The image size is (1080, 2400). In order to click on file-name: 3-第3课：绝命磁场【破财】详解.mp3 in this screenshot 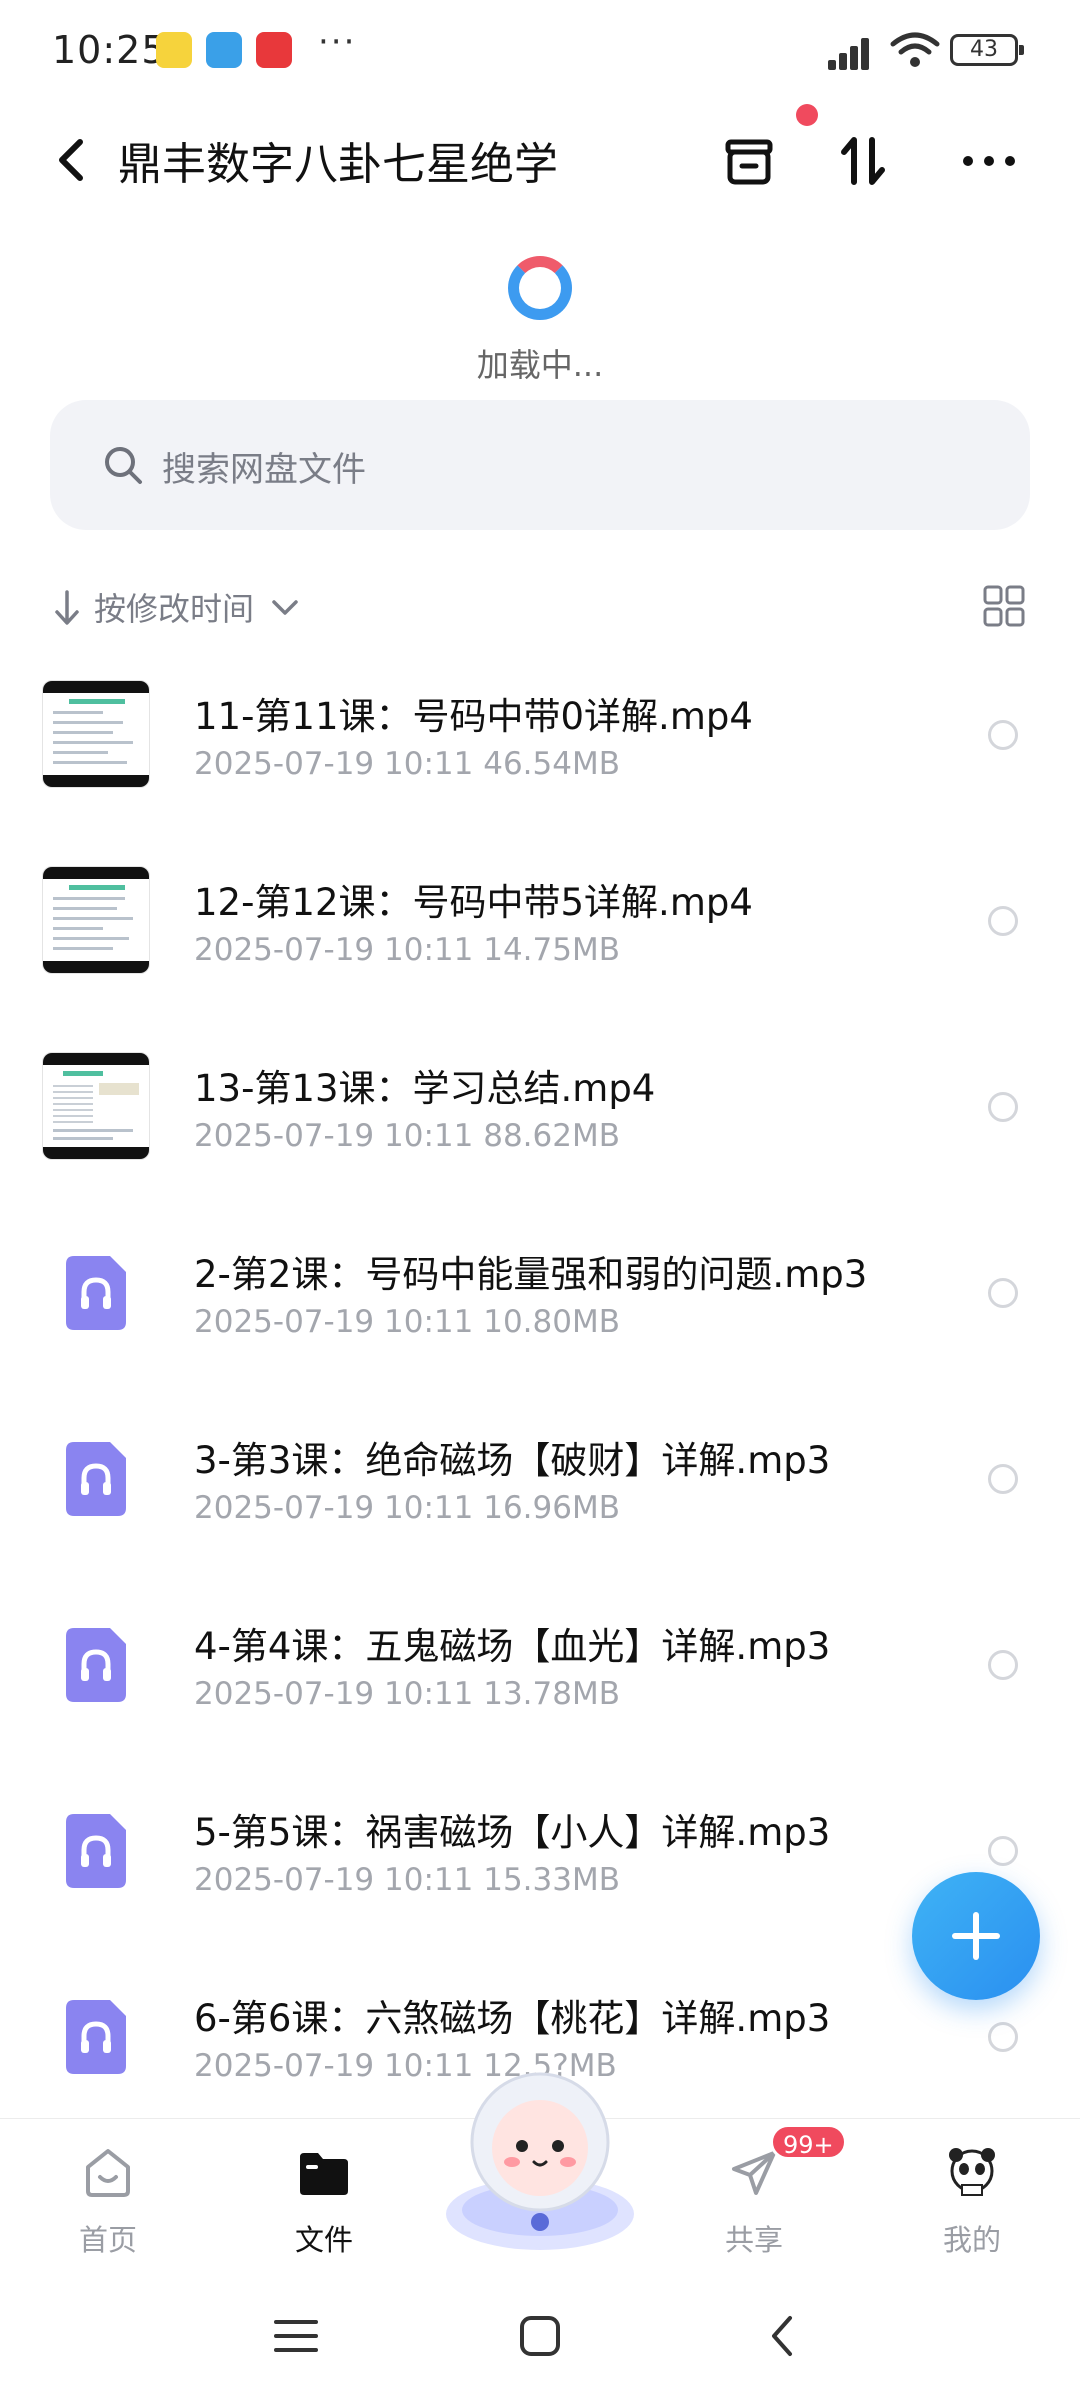, I will do `click(512, 1460)`.